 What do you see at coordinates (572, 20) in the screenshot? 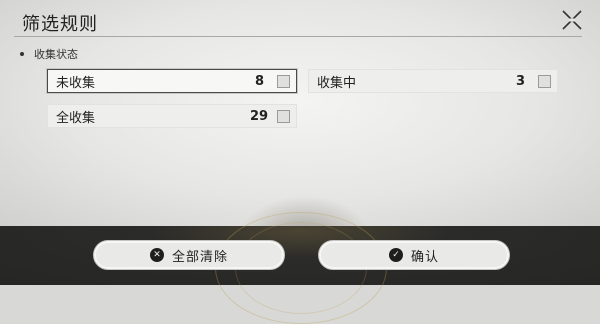
I see `close-icon` at bounding box center [572, 20].